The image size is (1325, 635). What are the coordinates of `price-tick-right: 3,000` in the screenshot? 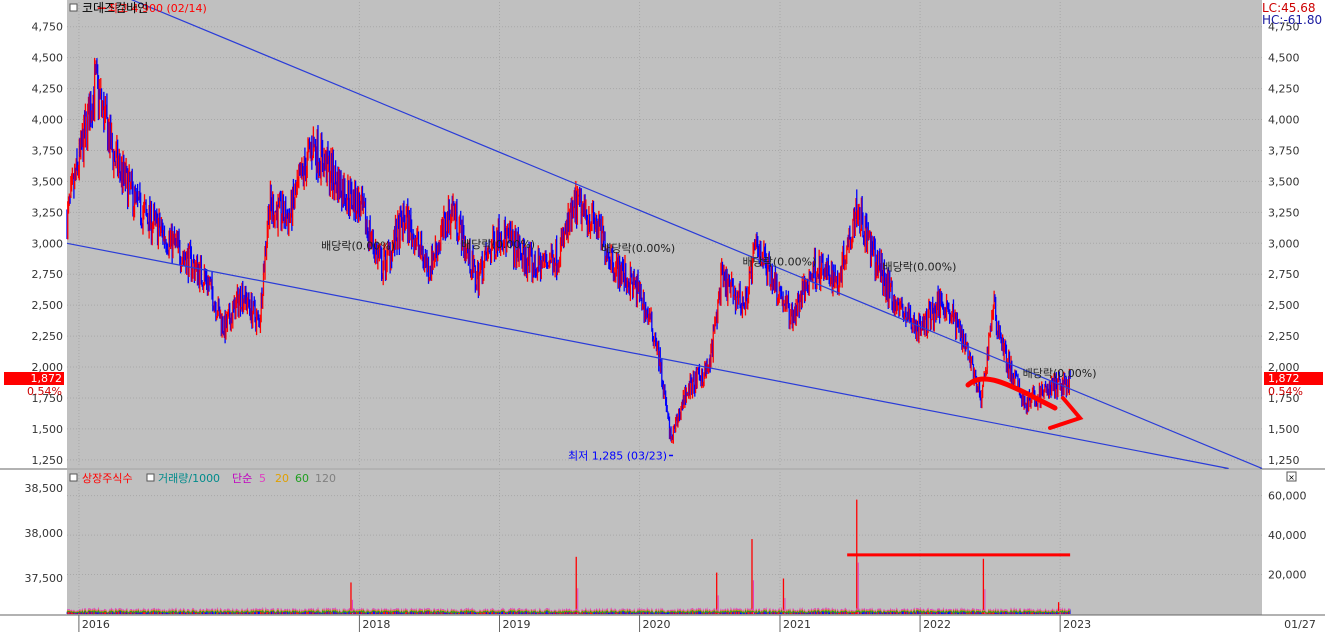 It's located at (1284, 243).